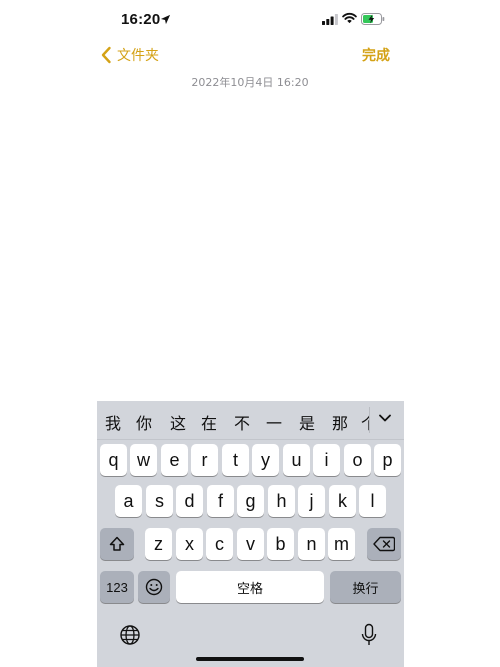 Image resolution: width=500 pixels, height=667 pixels. I want to click on shift-arrow-icon, so click(117, 543).